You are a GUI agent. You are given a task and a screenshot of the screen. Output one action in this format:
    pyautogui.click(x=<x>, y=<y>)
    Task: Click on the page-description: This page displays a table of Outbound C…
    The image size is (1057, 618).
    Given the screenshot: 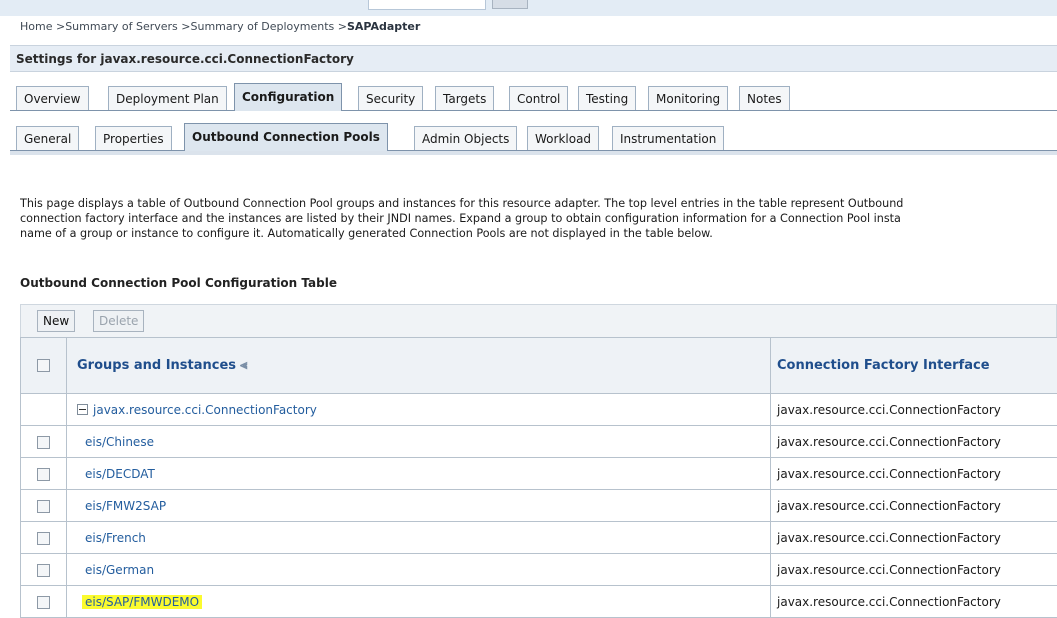 What is the action you would take?
    pyautogui.click(x=535, y=218)
    